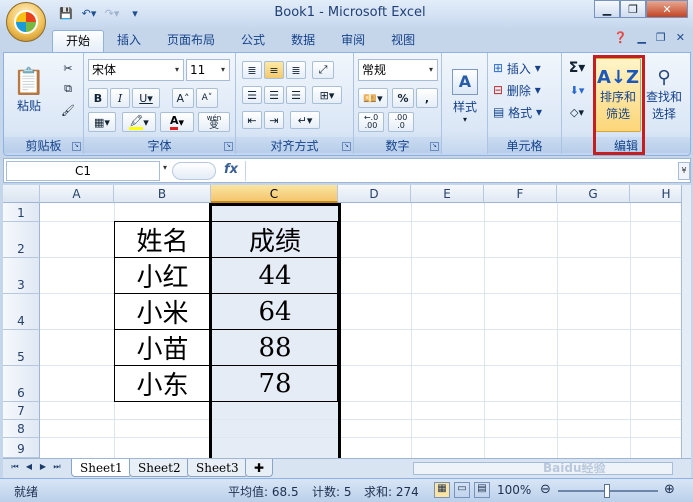 This screenshot has width=693, height=502. What do you see at coordinates (89, 13) in the screenshot?
I see `undo-icon: ↶▾` at bounding box center [89, 13].